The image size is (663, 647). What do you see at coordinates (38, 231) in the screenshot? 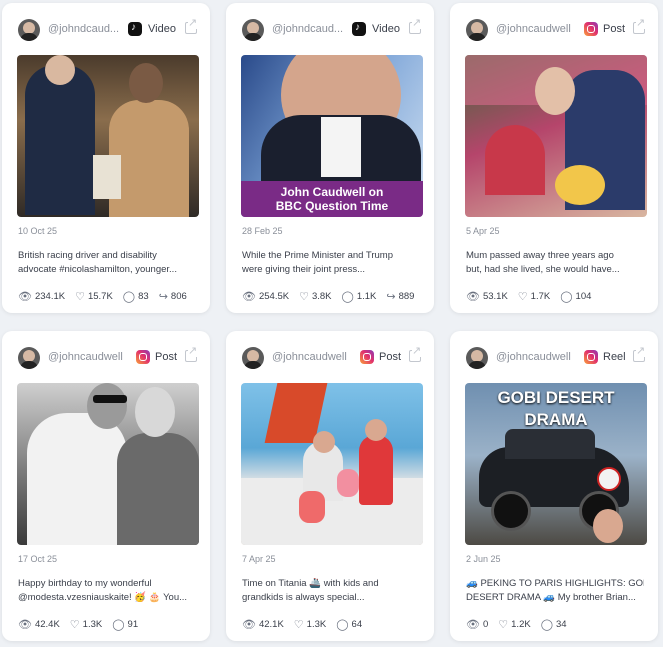
I see `post-date: 10 Oct 25` at bounding box center [38, 231].